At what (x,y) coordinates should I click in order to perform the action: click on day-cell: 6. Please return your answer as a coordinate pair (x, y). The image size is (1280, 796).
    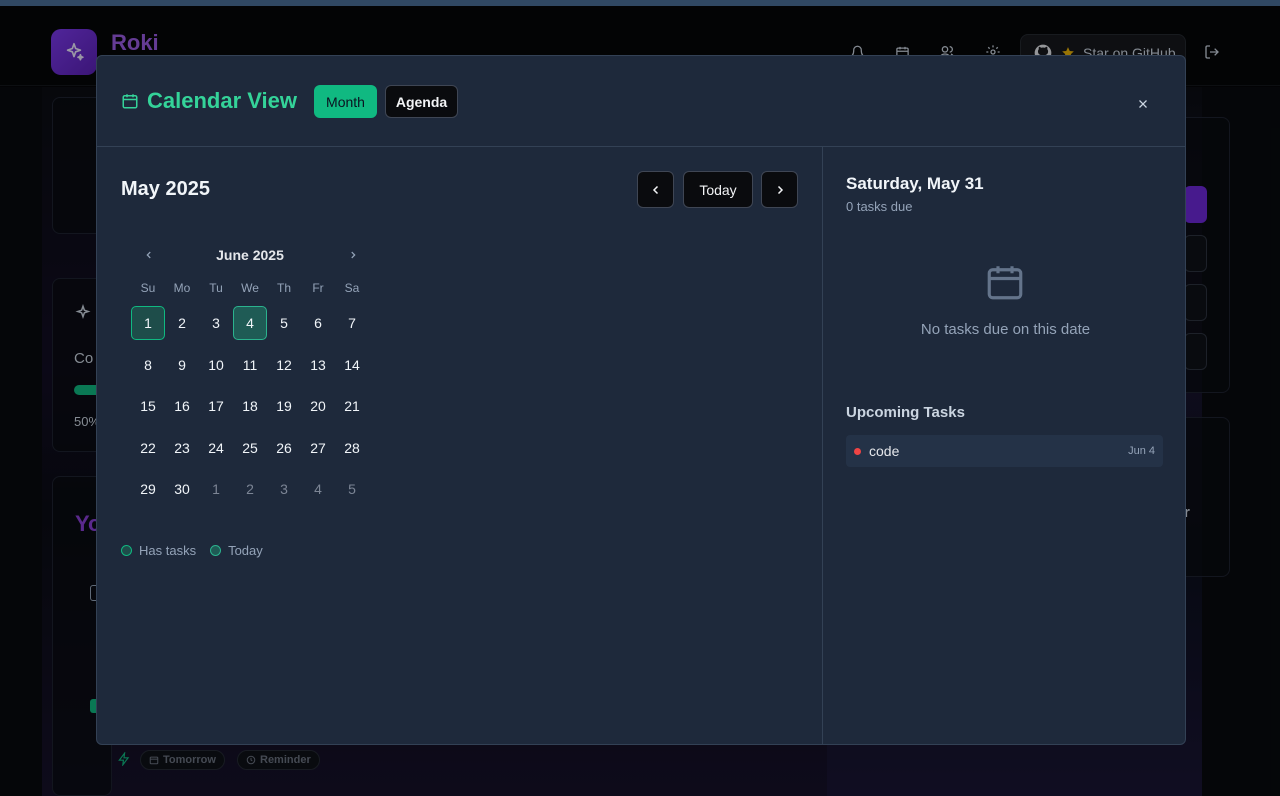
    Looking at the image, I should click on (318, 323).